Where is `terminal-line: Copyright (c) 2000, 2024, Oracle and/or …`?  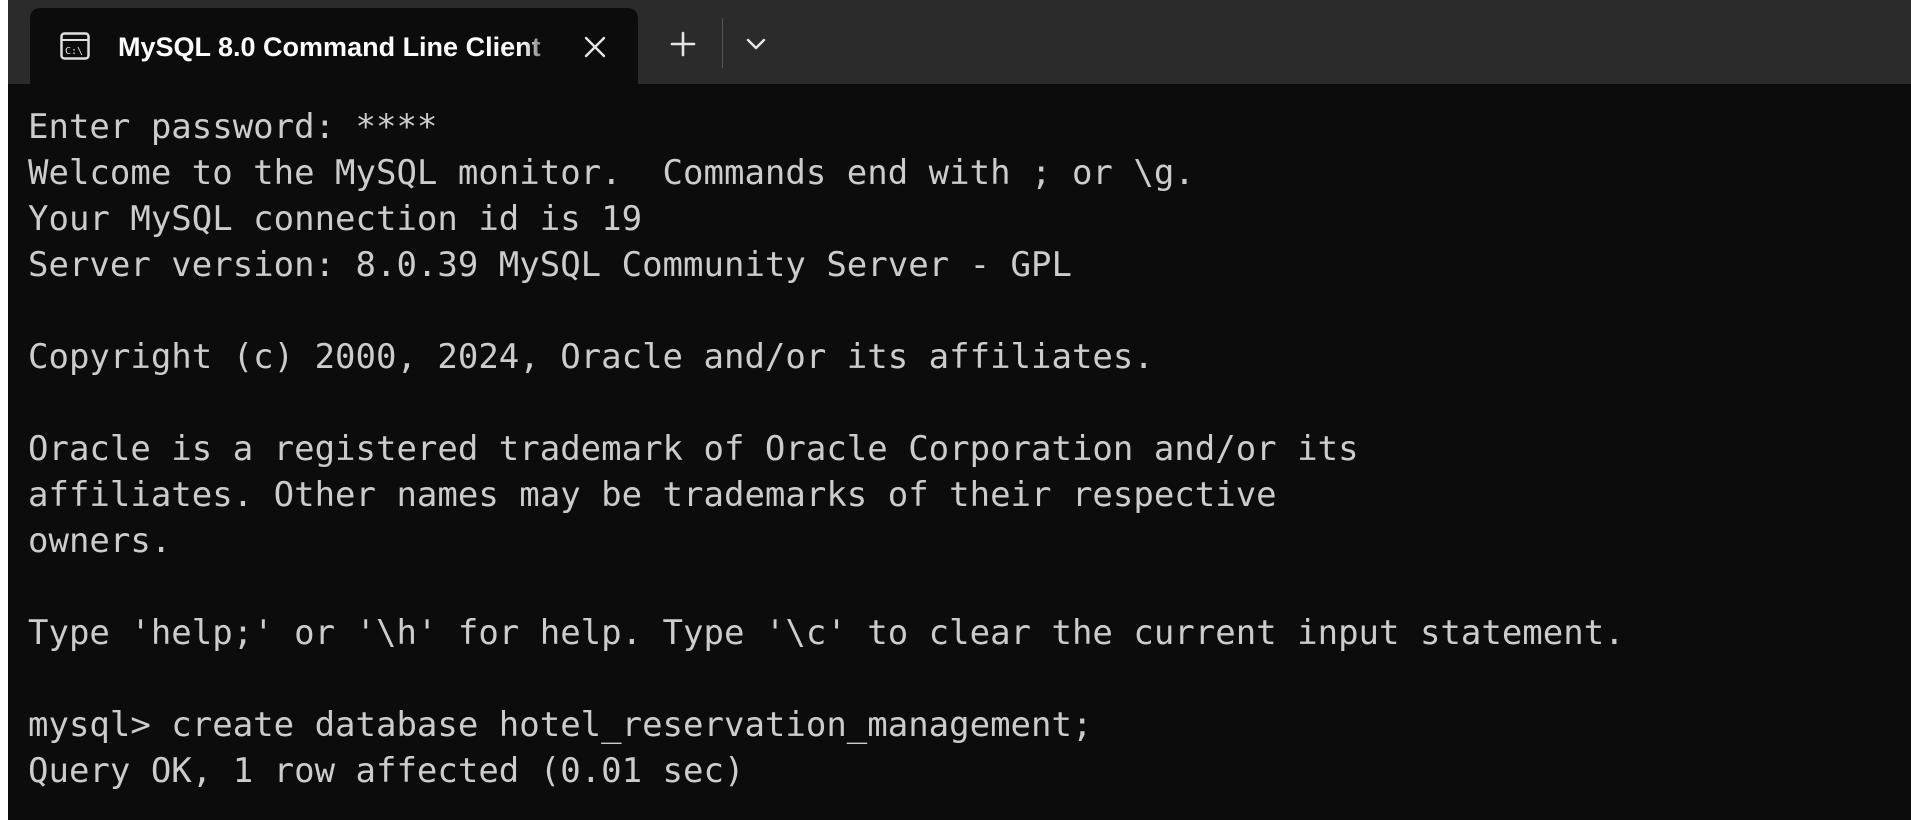
terminal-line: Copyright (c) 2000, 2024, Oracle and/or … is located at coordinates (591, 357).